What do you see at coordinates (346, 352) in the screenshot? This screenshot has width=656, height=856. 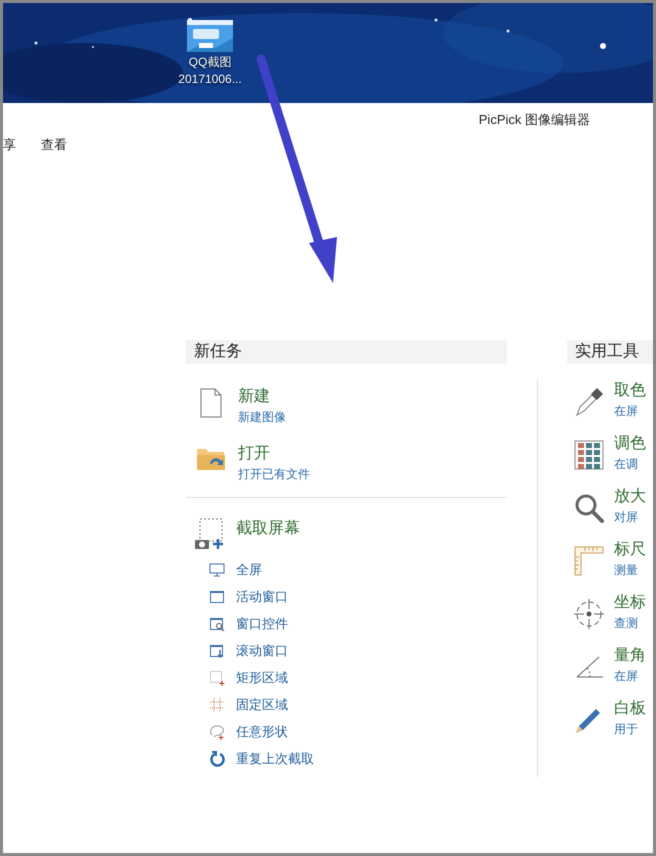 I see `section-header: 新任务` at bounding box center [346, 352].